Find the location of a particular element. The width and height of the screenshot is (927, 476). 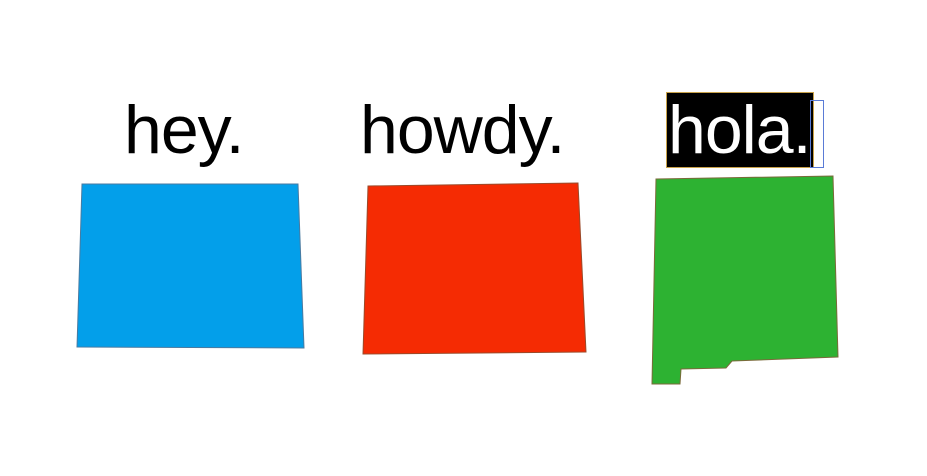

new-mexico-state-icon is located at coordinates (745, 280).